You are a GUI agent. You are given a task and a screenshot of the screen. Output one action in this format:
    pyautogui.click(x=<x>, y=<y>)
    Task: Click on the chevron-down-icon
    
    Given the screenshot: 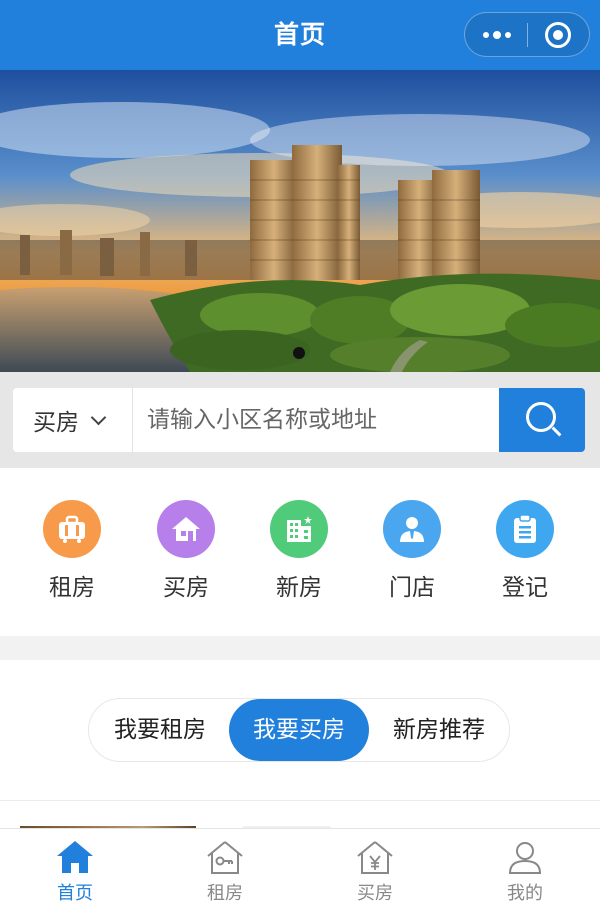 What is the action you would take?
    pyautogui.click(x=98, y=417)
    